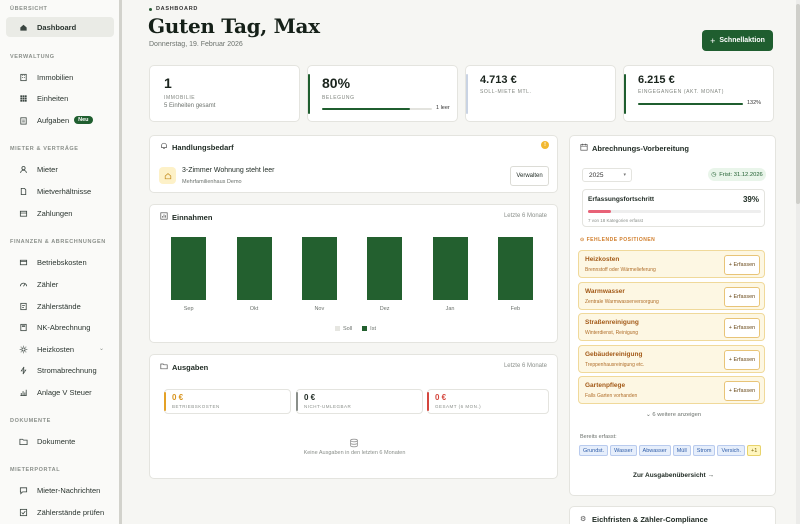  Describe the element at coordinates (450, 268) in the screenshot. I see `bar-ist-jan` at that location.